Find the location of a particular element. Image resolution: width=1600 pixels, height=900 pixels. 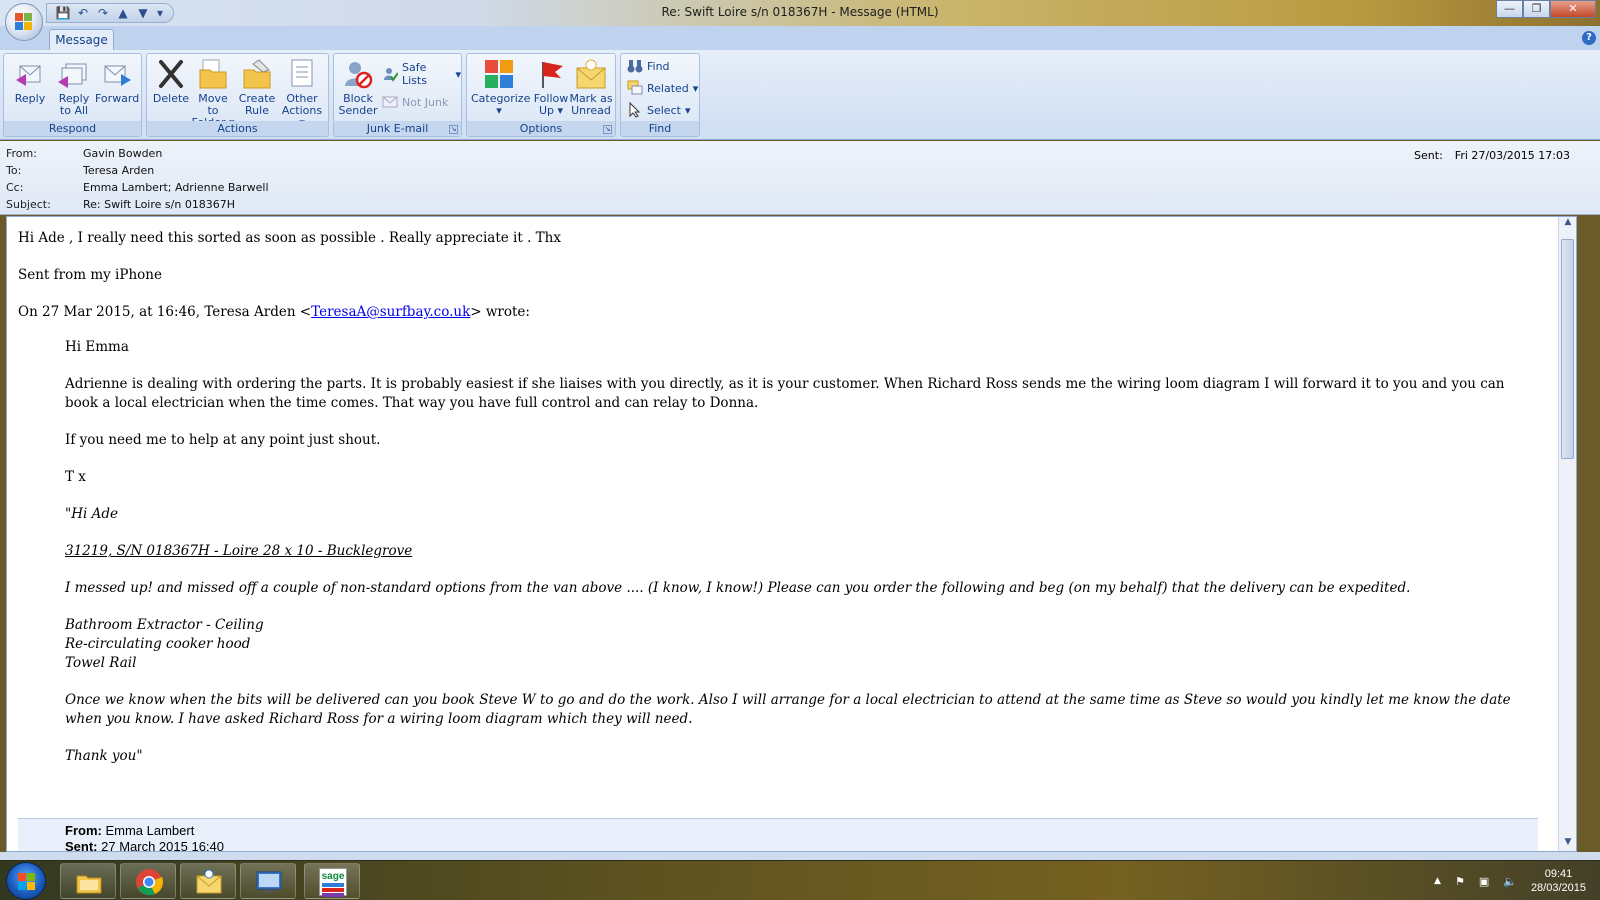

taskbar-explorer is located at coordinates (88, 881).